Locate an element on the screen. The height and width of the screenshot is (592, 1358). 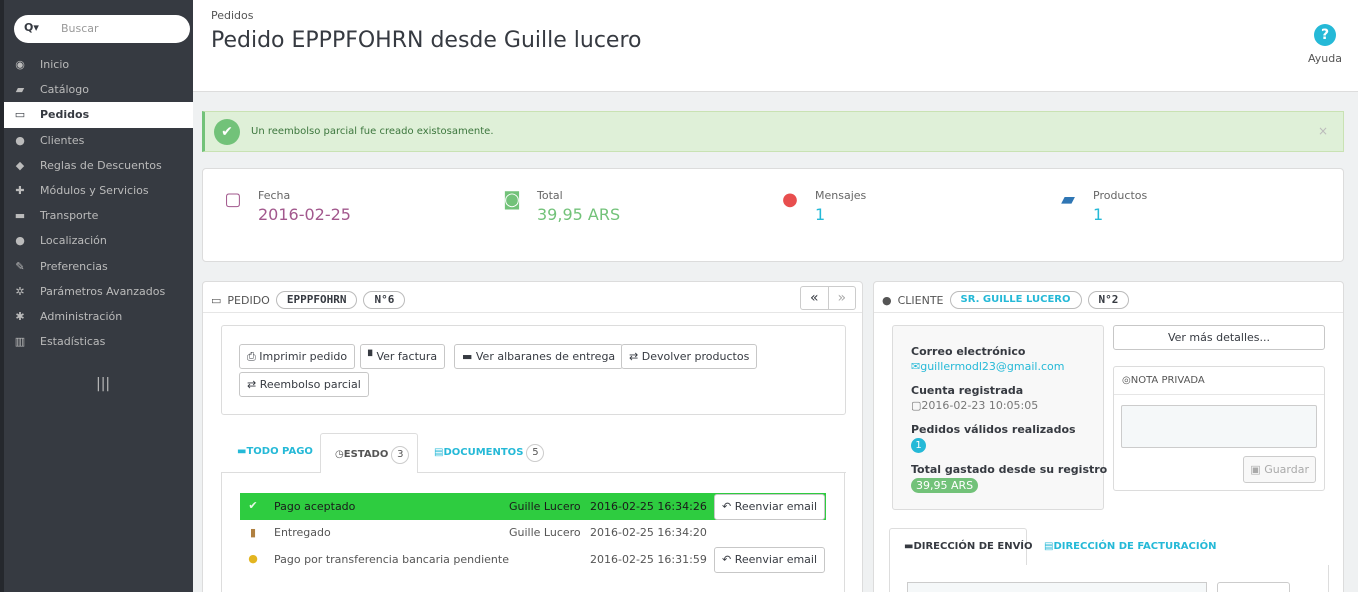
tags-icon: ◆ is located at coordinates (20, 165).